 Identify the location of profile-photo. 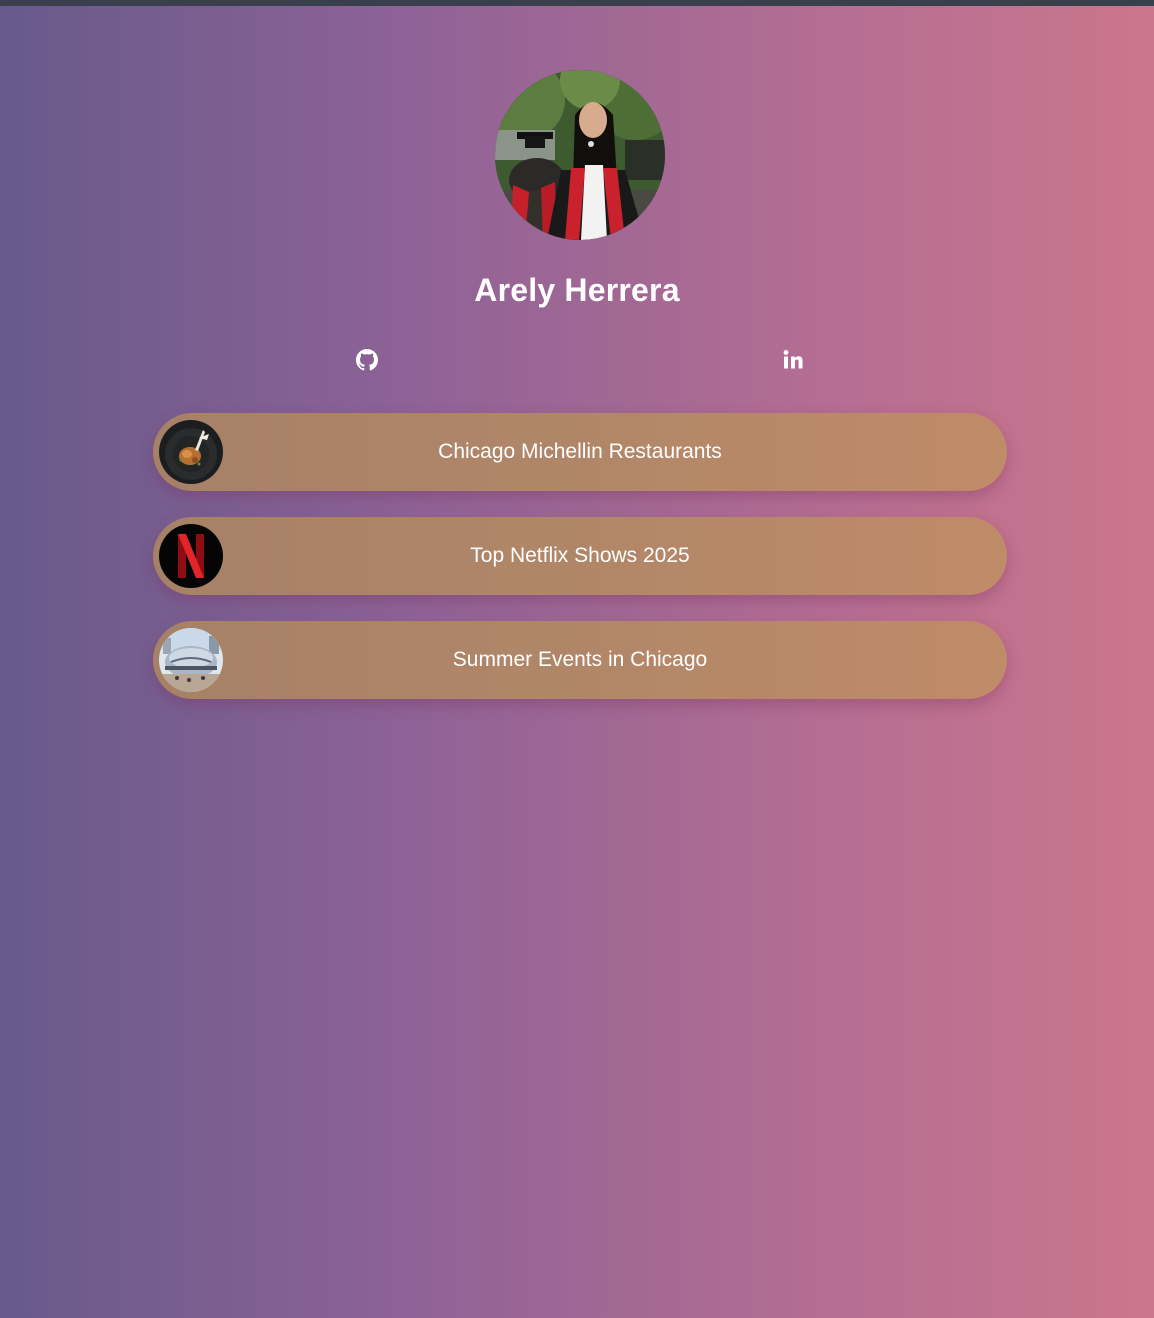
(580, 155).